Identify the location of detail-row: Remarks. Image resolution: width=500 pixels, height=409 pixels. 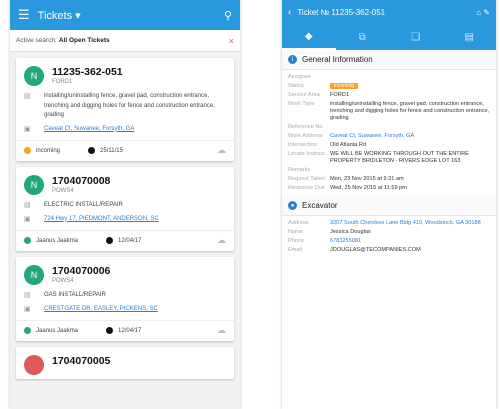
(389, 170).